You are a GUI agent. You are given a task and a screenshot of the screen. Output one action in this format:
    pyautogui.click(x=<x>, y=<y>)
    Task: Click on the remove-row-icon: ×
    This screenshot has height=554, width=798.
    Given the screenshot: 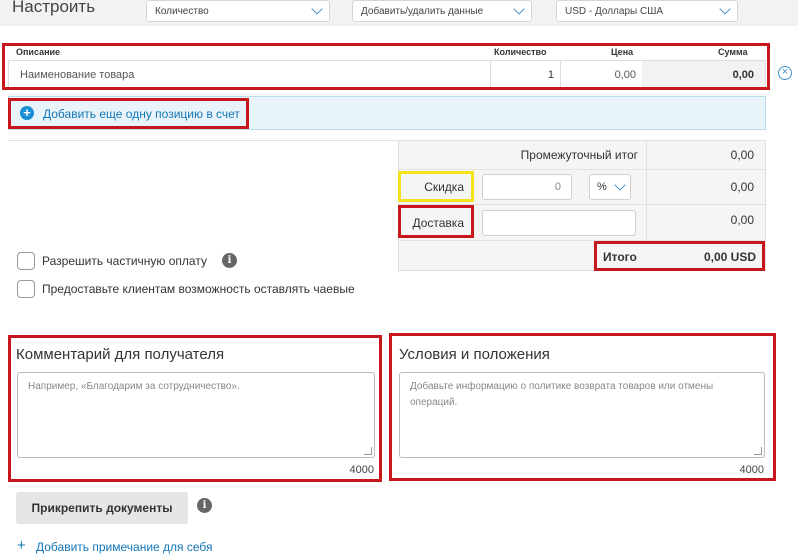 What is the action you would take?
    pyautogui.click(x=785, y=73)
    